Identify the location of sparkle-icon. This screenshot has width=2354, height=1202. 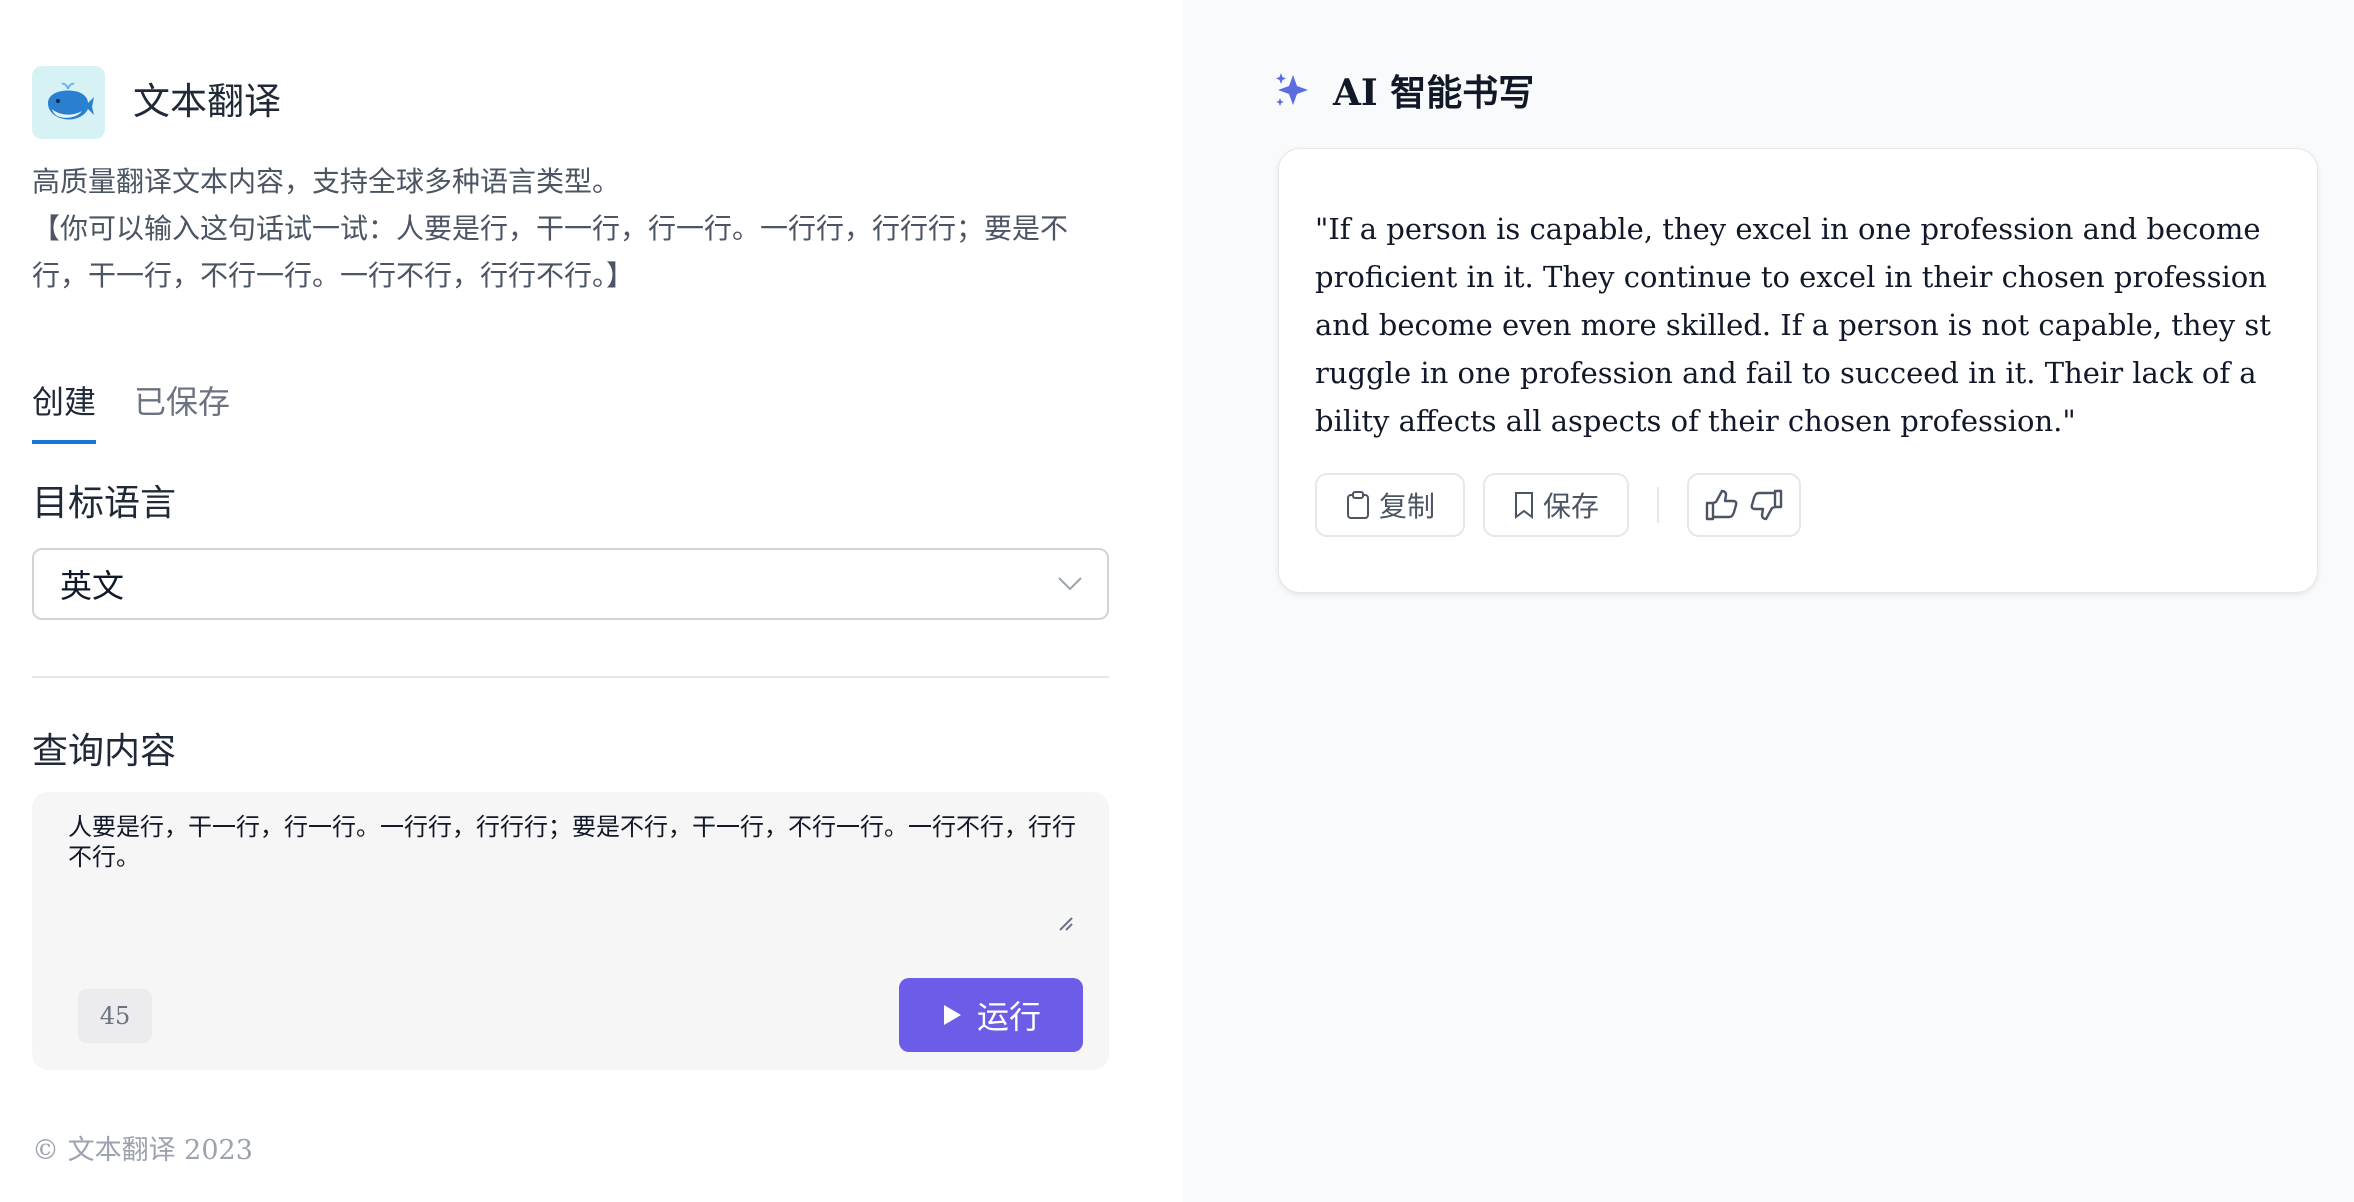
(1292, 89).